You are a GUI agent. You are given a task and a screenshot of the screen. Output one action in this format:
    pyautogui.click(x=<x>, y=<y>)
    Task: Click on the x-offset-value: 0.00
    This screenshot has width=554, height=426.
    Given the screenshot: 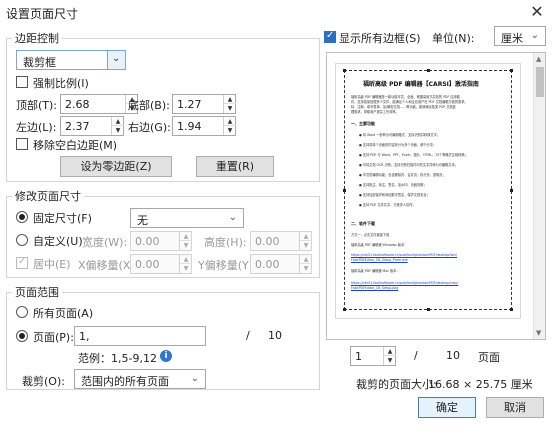 What is the action you would take?
    pyautogui.click(x=147, y=264)
    